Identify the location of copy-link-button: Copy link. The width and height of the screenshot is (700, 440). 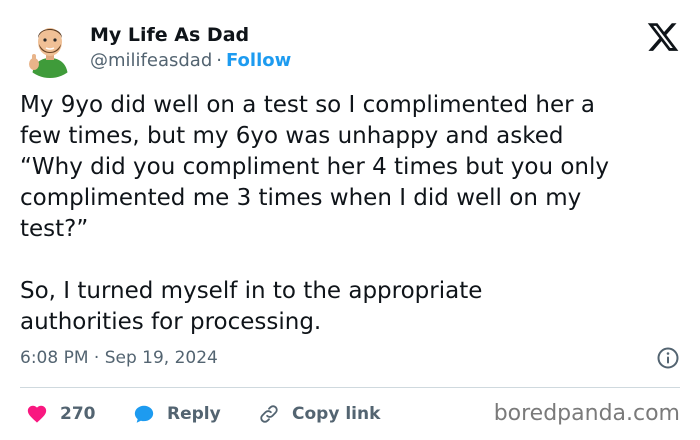
(319, 414).